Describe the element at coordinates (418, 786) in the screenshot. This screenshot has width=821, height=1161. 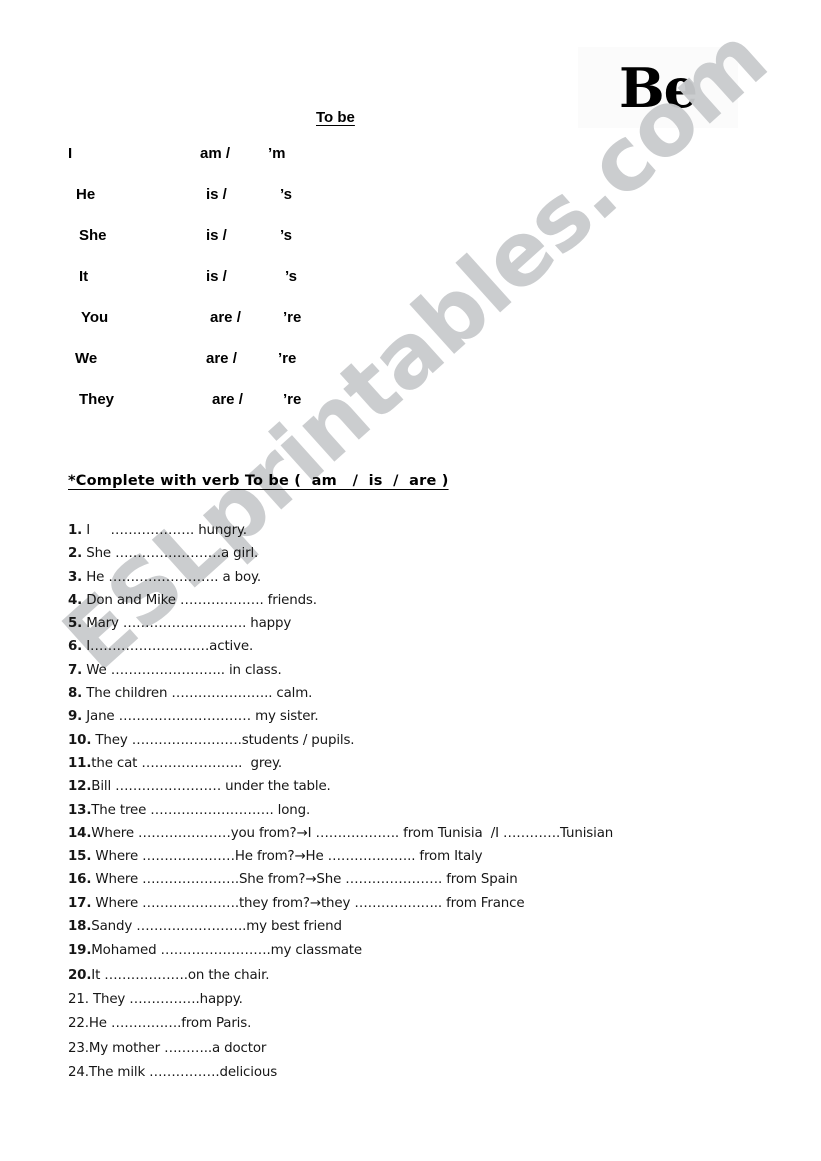
I see `exercise-item: 12.Bill …………………… under the table.` at that location.